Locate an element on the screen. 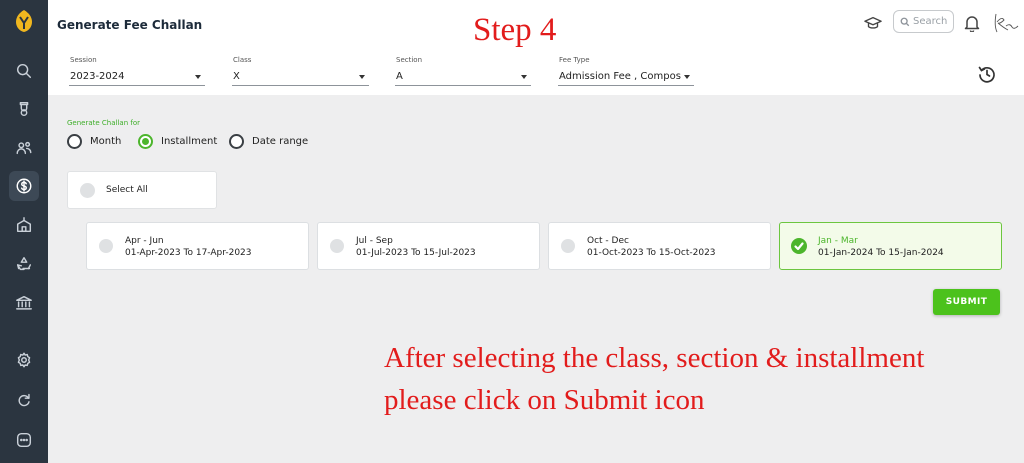 The height and width of the screenshot is (463, 1024). section-value: A is located at coordinates (399, 76).